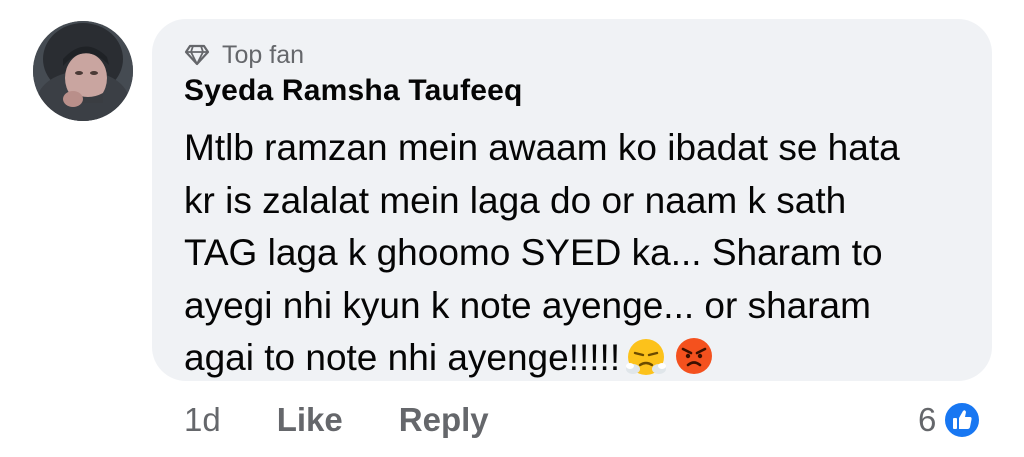 The image size is (1024, 457). Describe the element at coordinates (197, 55) in the screenshot. I see `diamond-icon` at that location.